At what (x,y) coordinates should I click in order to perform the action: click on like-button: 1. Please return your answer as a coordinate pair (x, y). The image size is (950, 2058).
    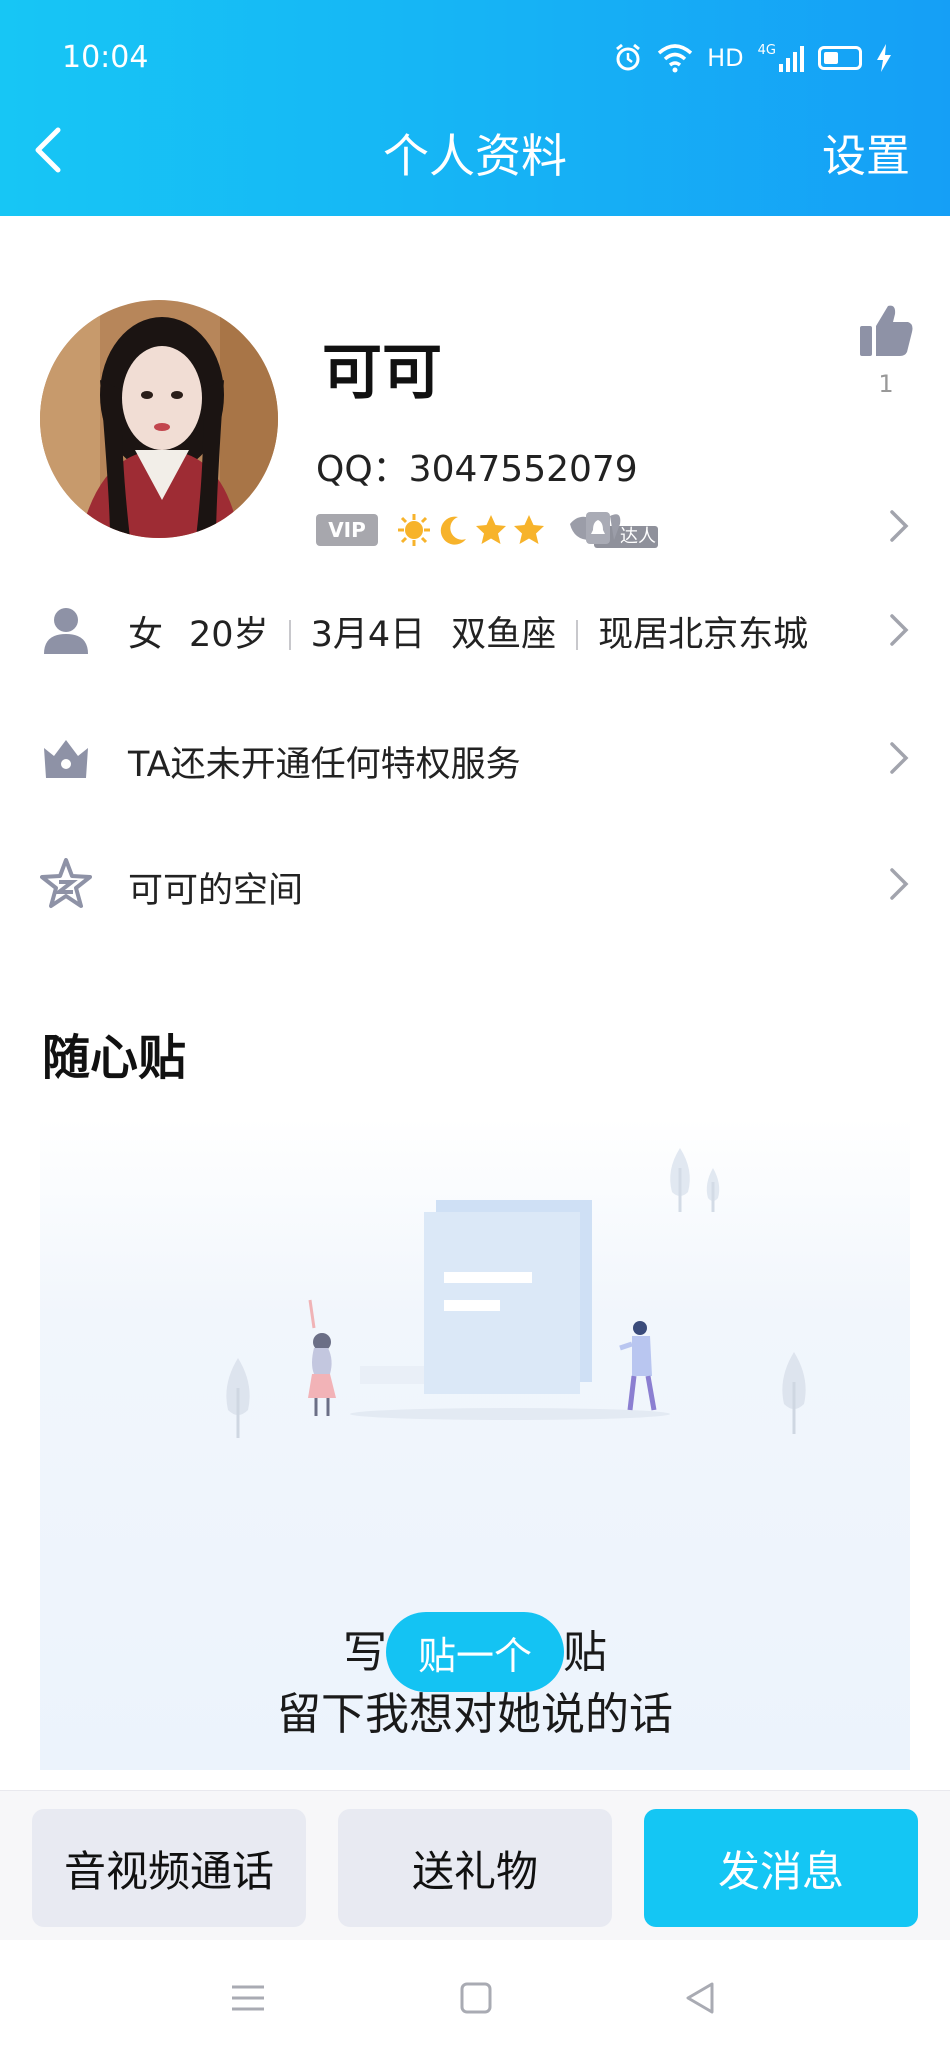
    Looking at the image, I should click on (886, 350).